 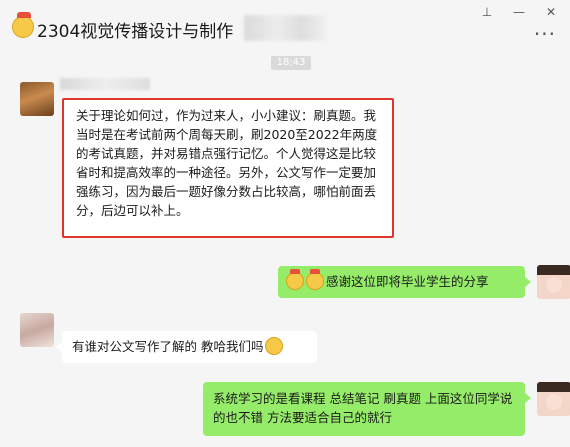 I want to click on redacted-title-area, so click(x=285, y=28).